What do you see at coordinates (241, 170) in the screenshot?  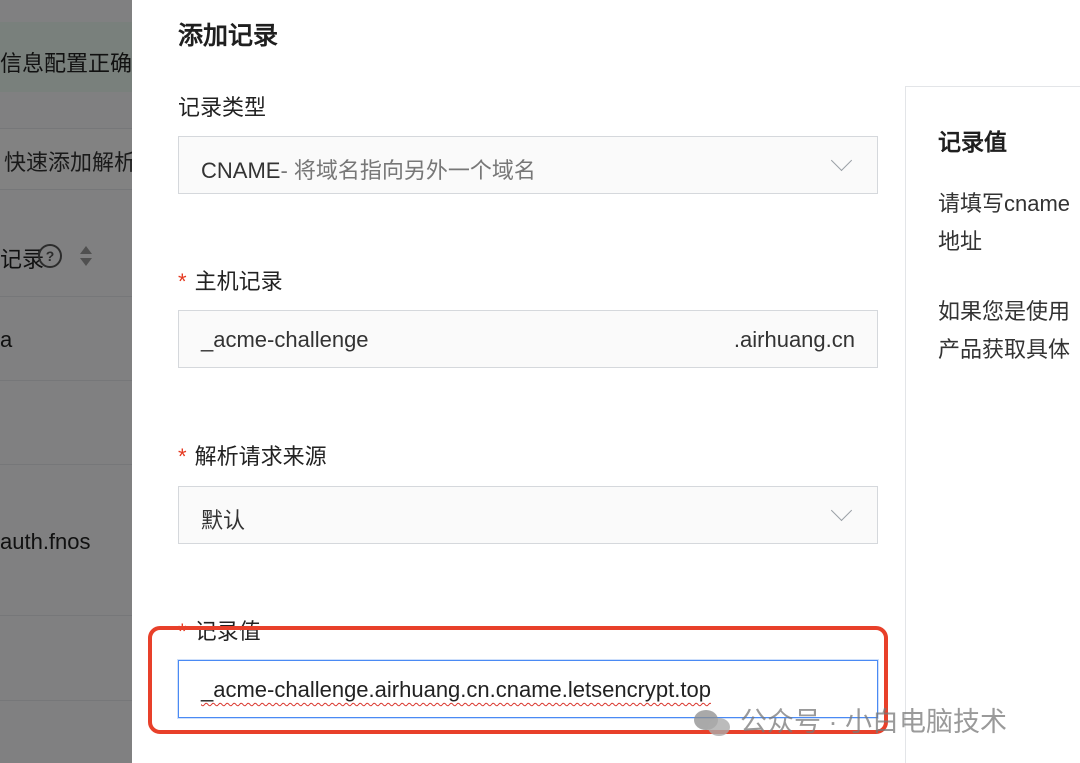 I see `record-type-main: CNAME` at bounding box center [241, 170].